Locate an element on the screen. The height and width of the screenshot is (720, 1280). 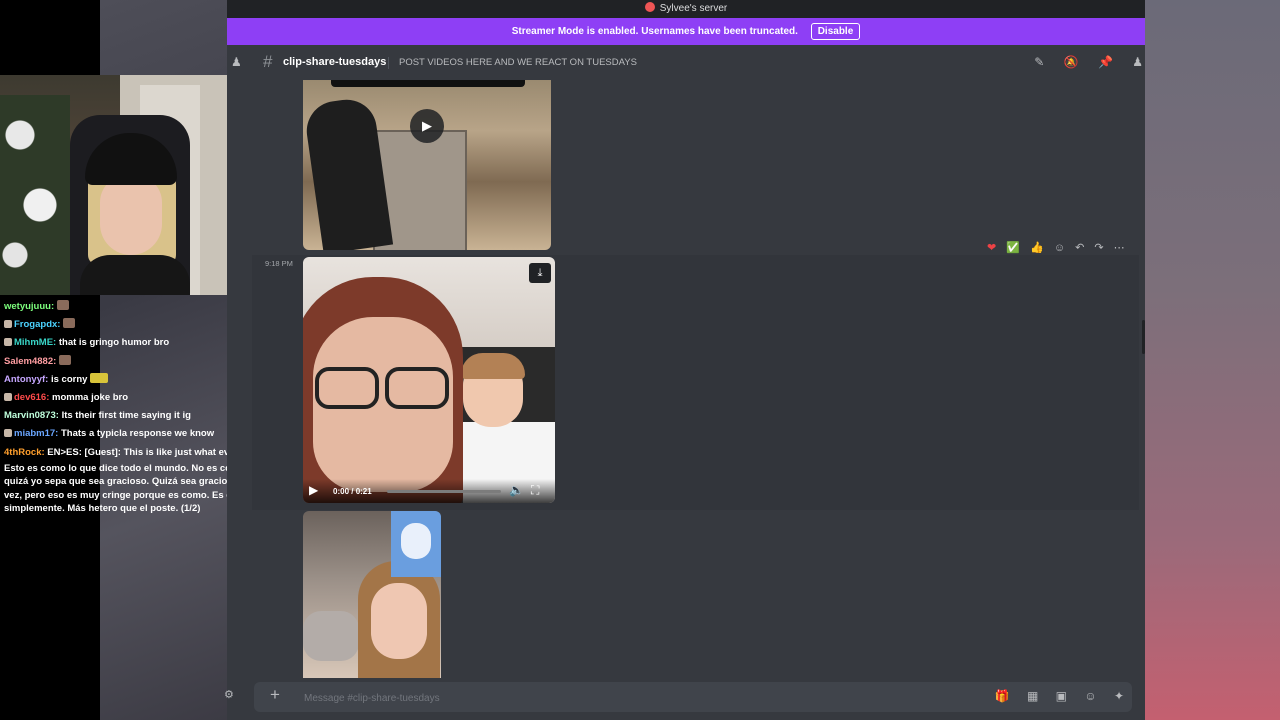
chat-text: is corny is located at coordinates (69, 379).